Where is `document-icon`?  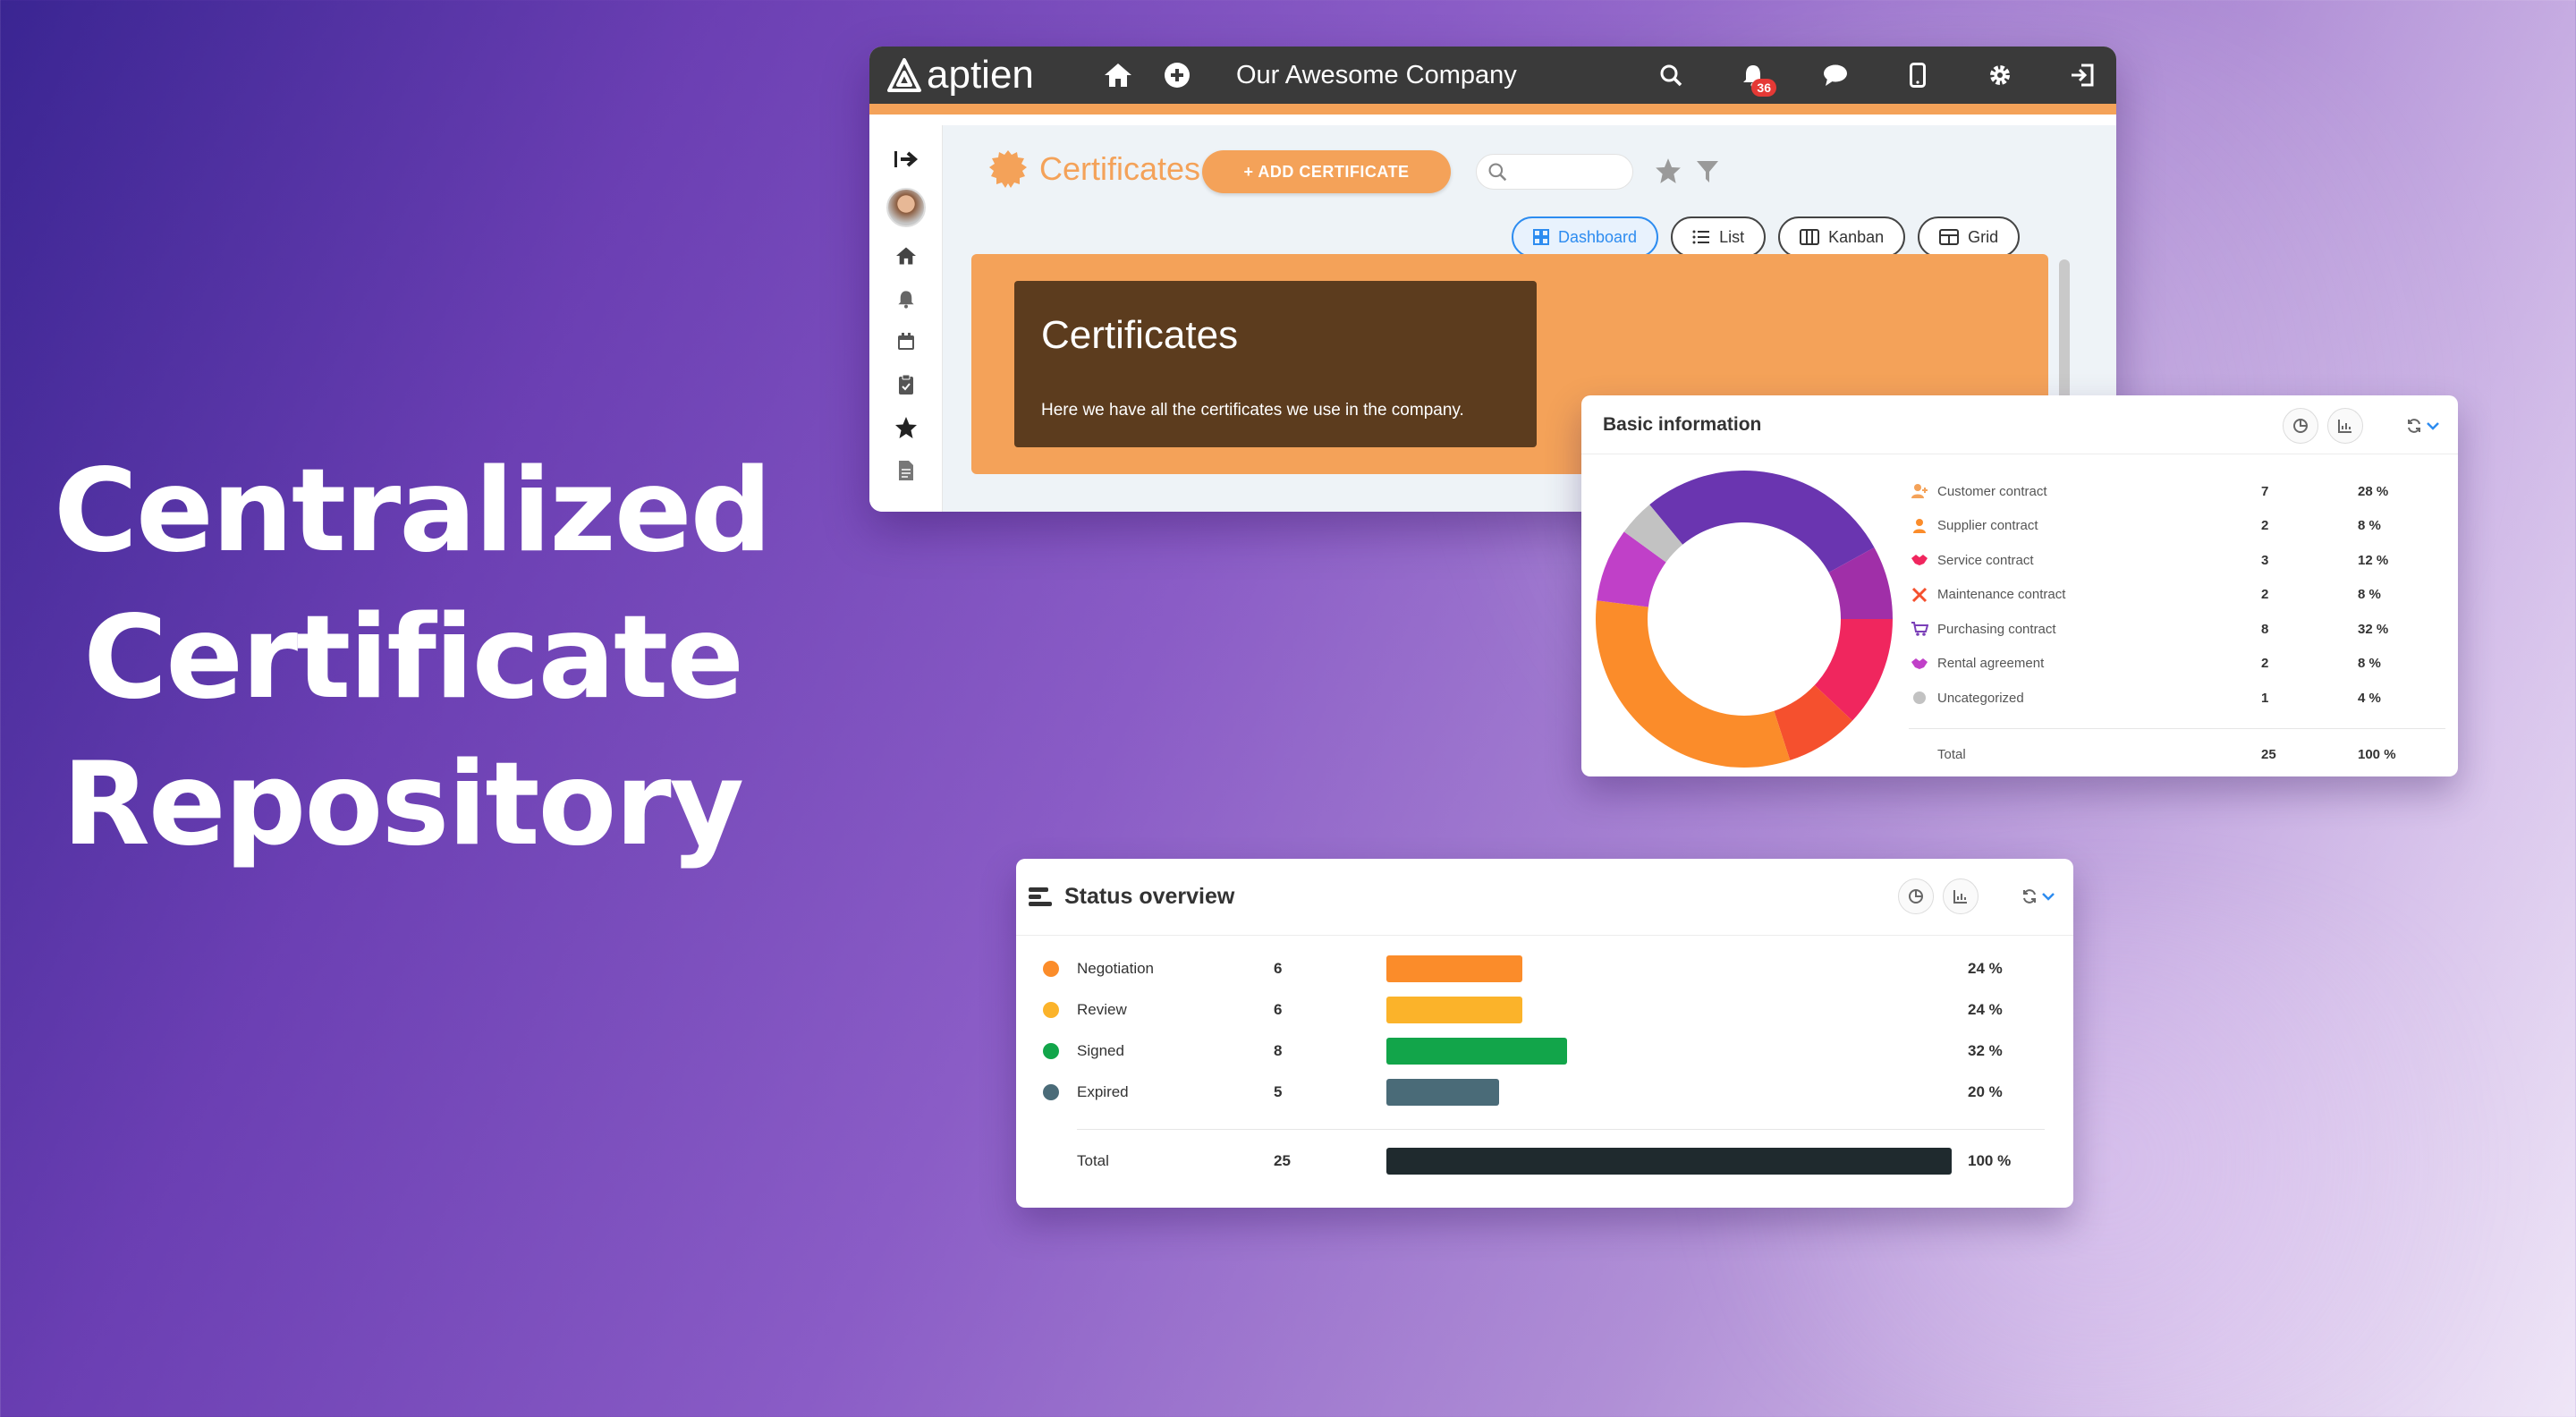 document-icon is located at coordinates (906, 471).